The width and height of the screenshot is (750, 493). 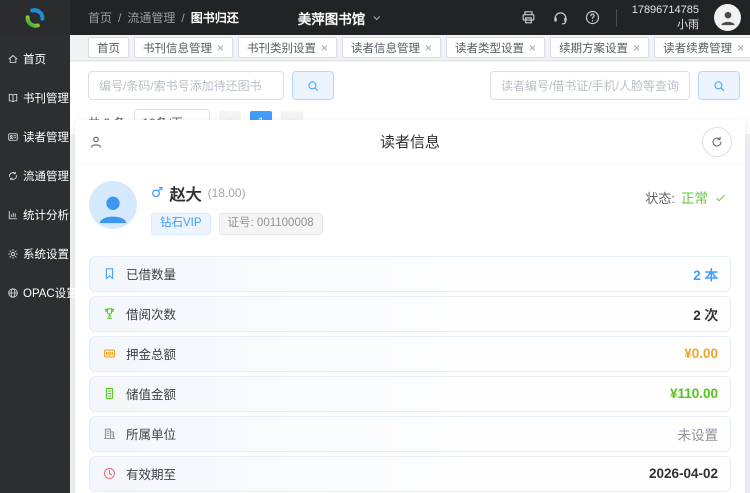 I want to click on row-value: ¥110.00, so click(x=693, y=394).